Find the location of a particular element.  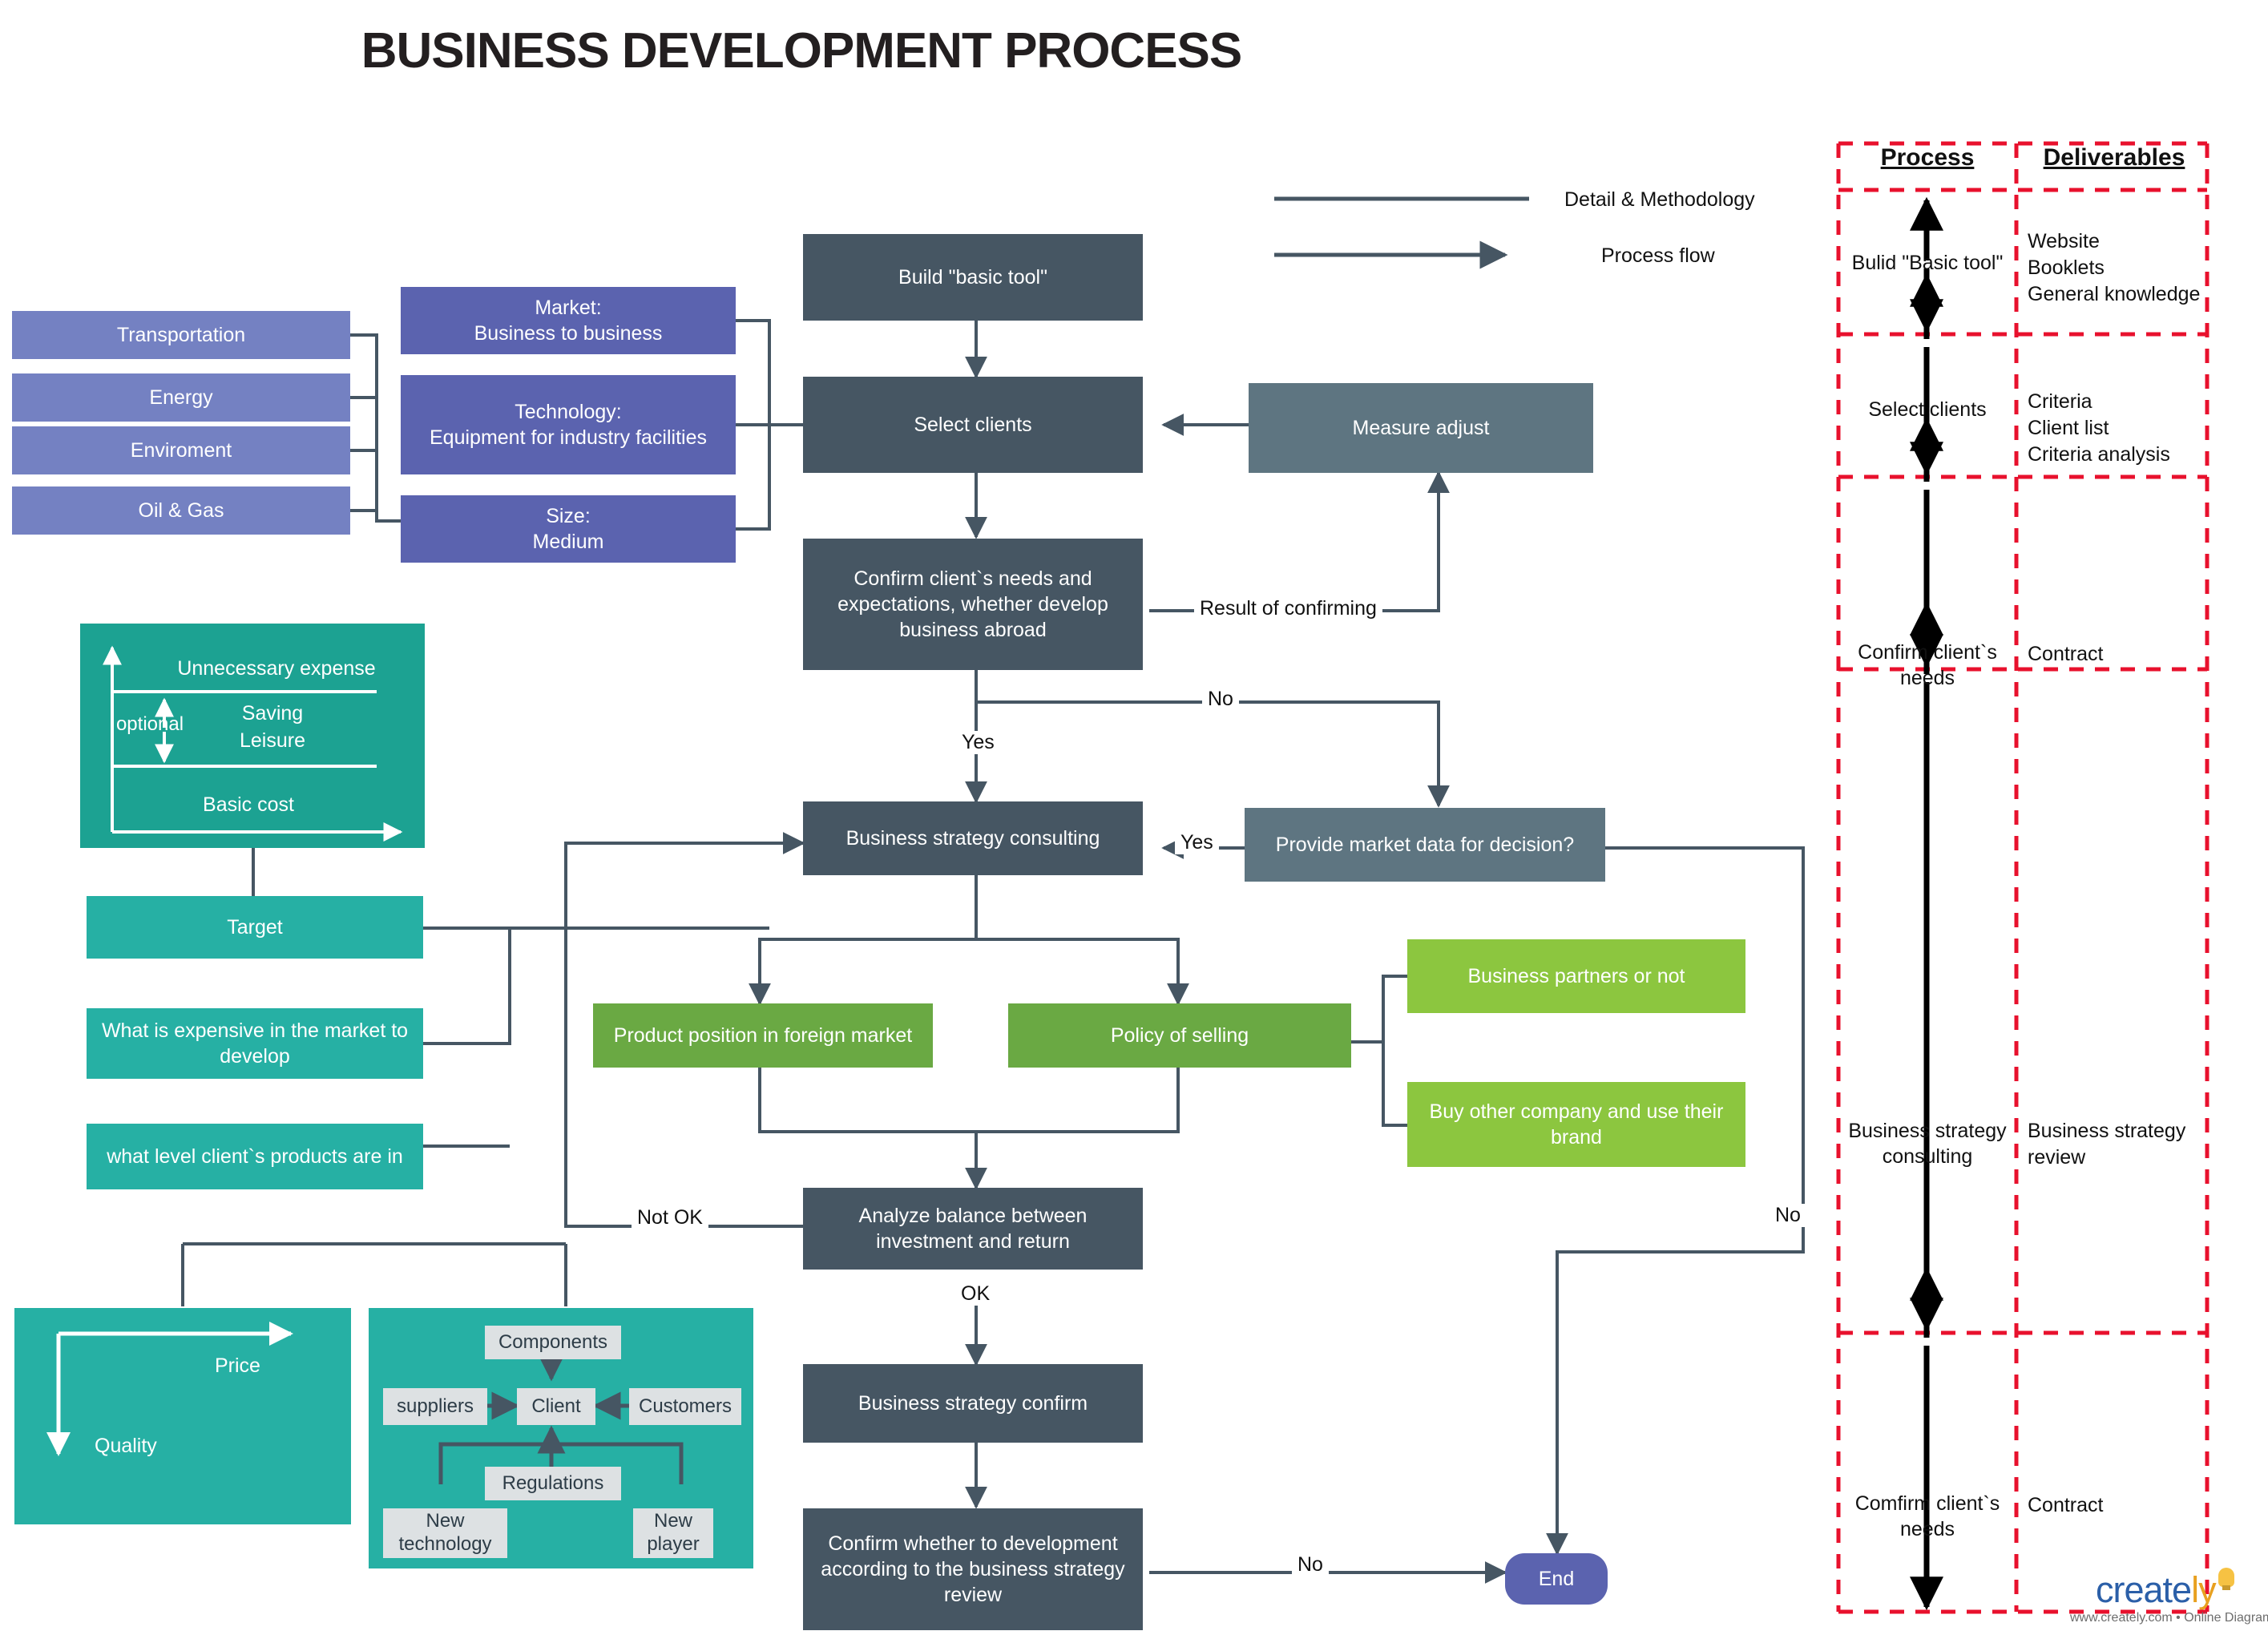

edge-label-no-right: No is located at coordinates (1788, 1216).